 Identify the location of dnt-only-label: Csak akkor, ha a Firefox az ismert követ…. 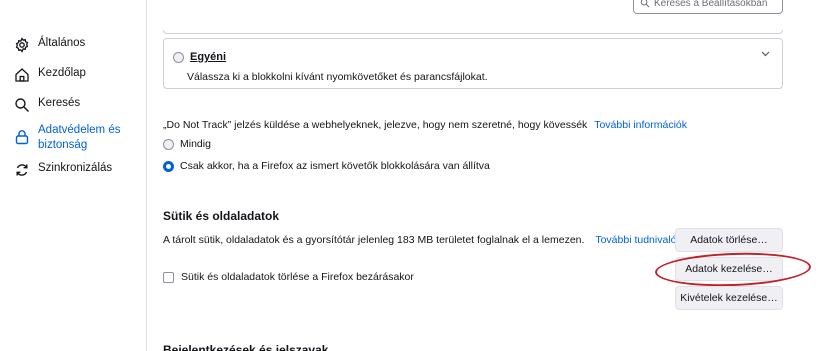
(335, 166).